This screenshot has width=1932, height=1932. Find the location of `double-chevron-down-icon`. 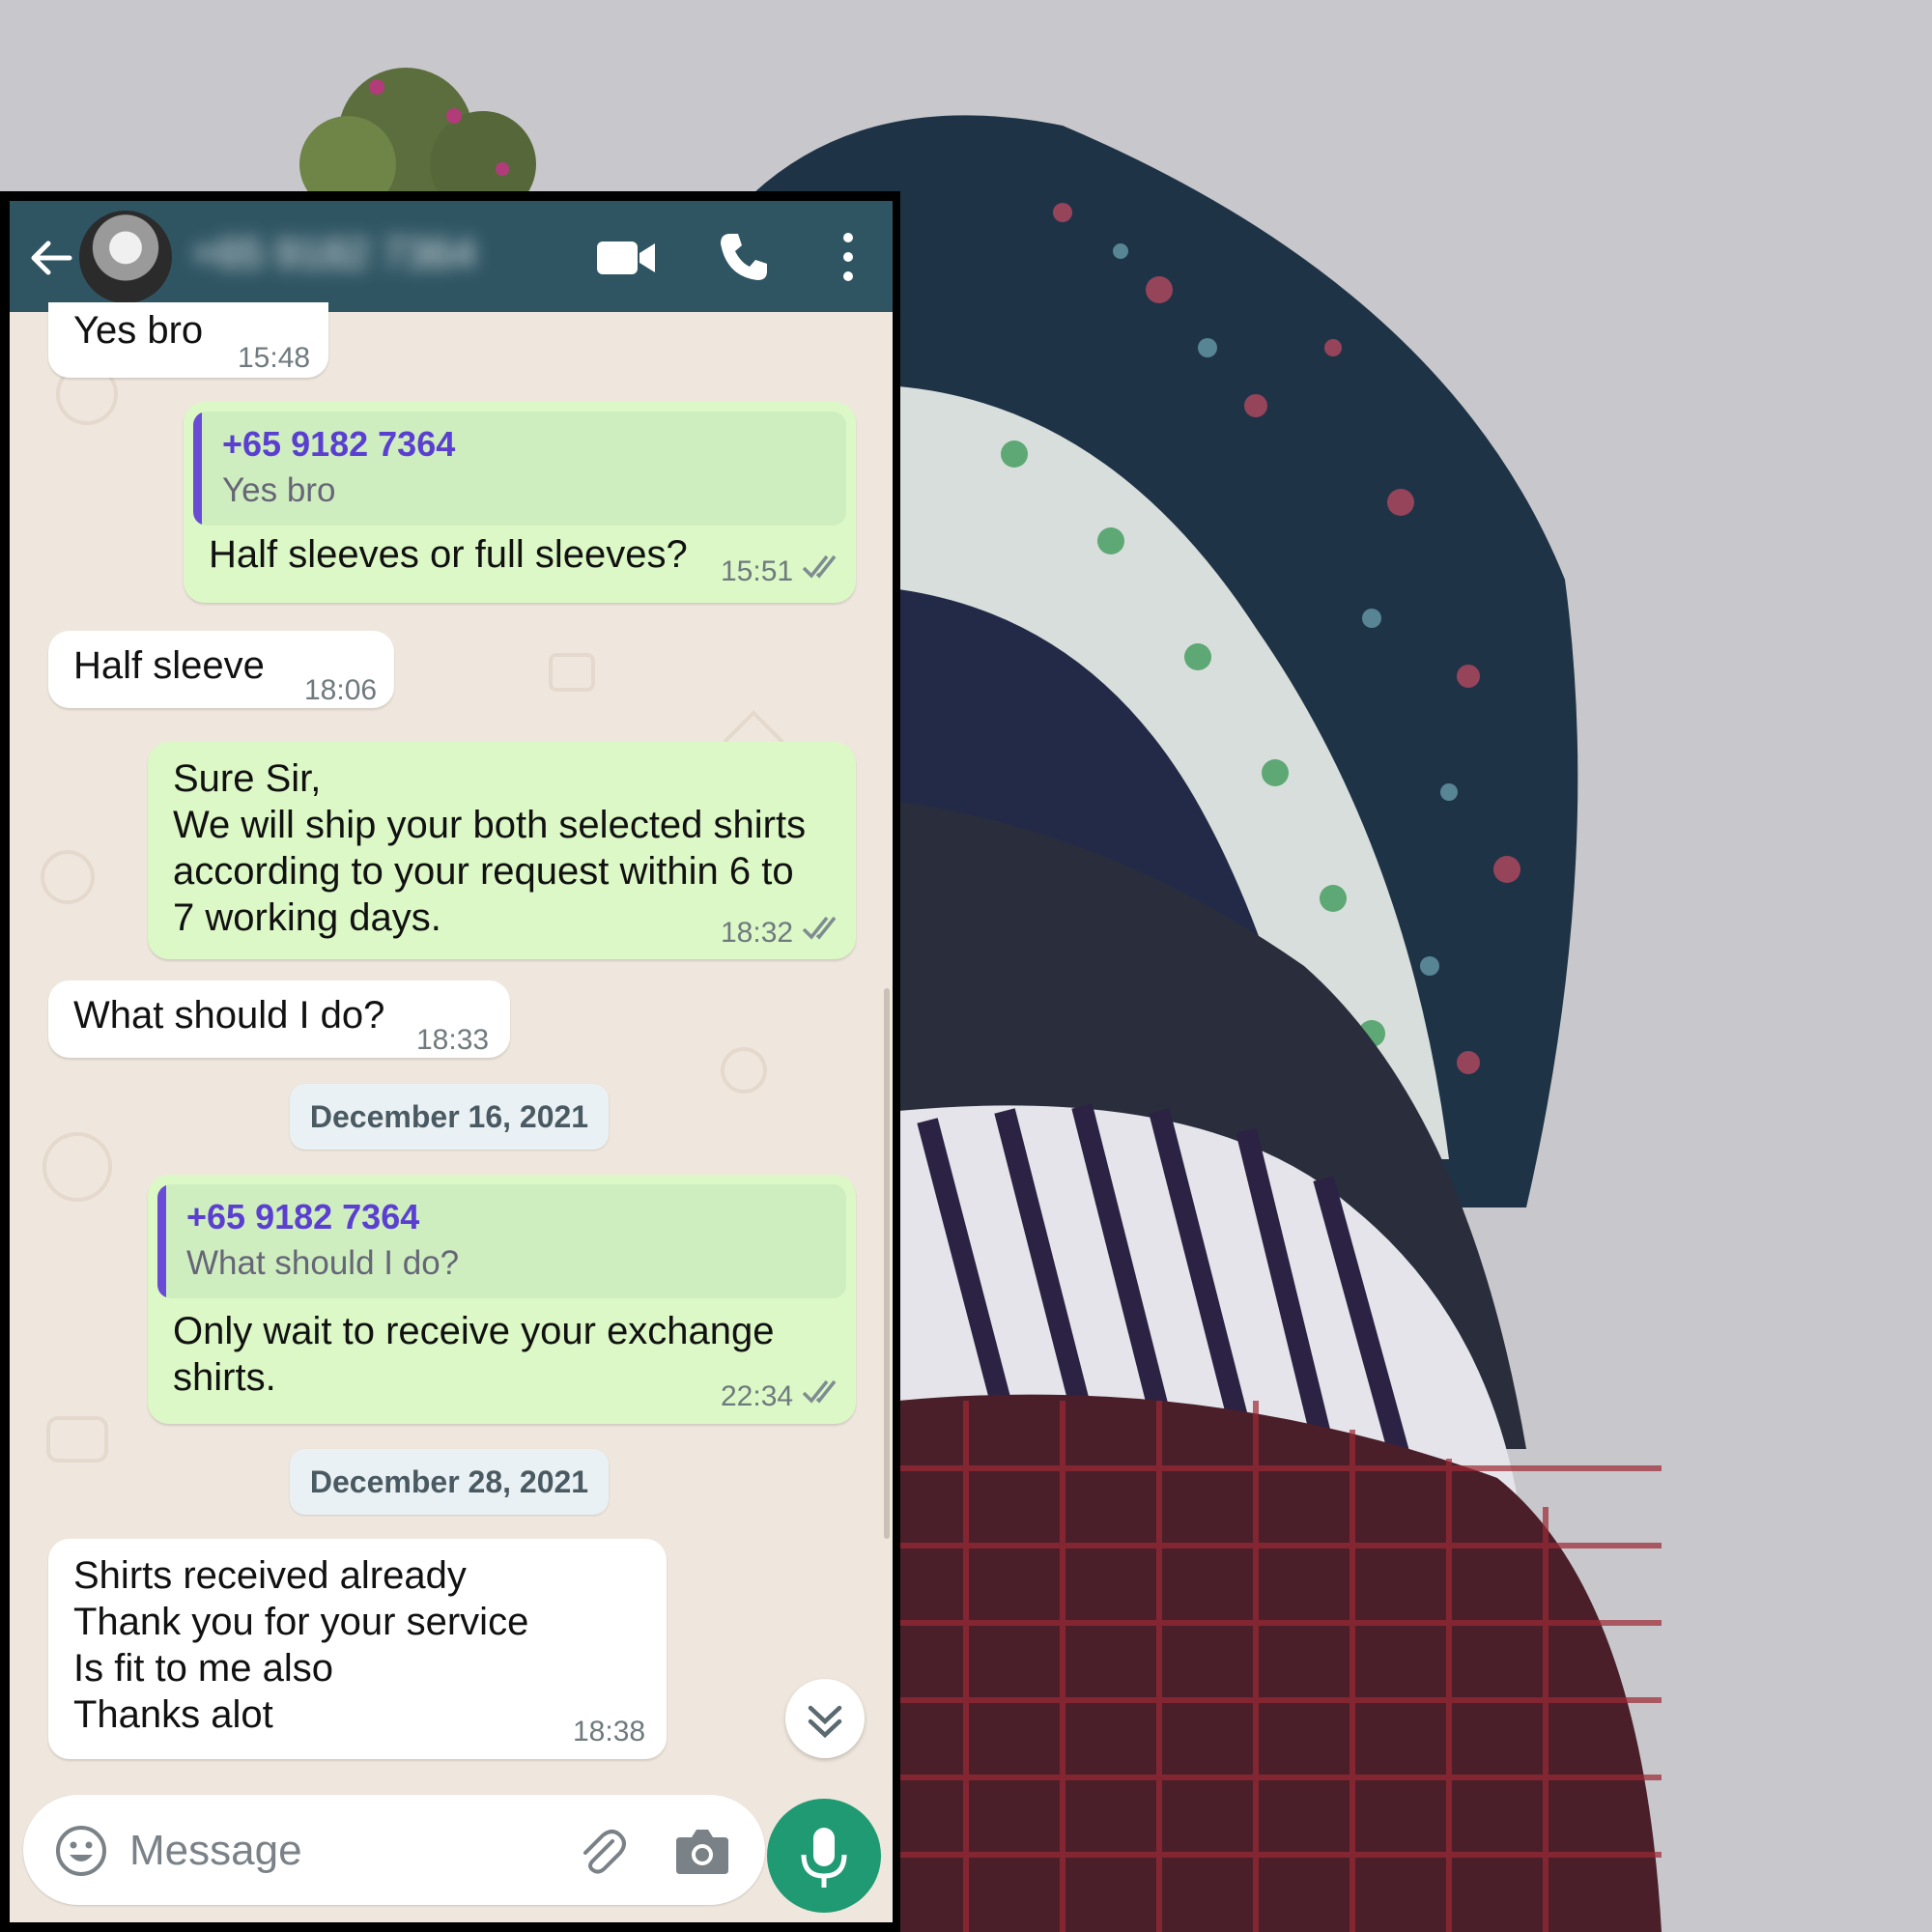

double-chevron-down-icon is located at coordinates (825, 1722).